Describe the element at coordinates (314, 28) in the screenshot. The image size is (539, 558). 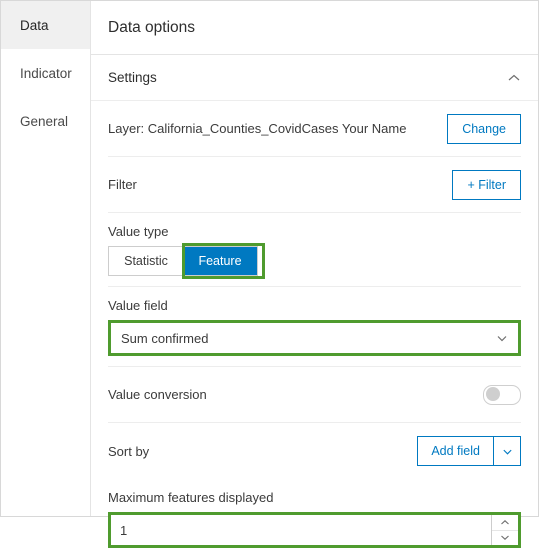
I see `page-title: Data options` at that location.